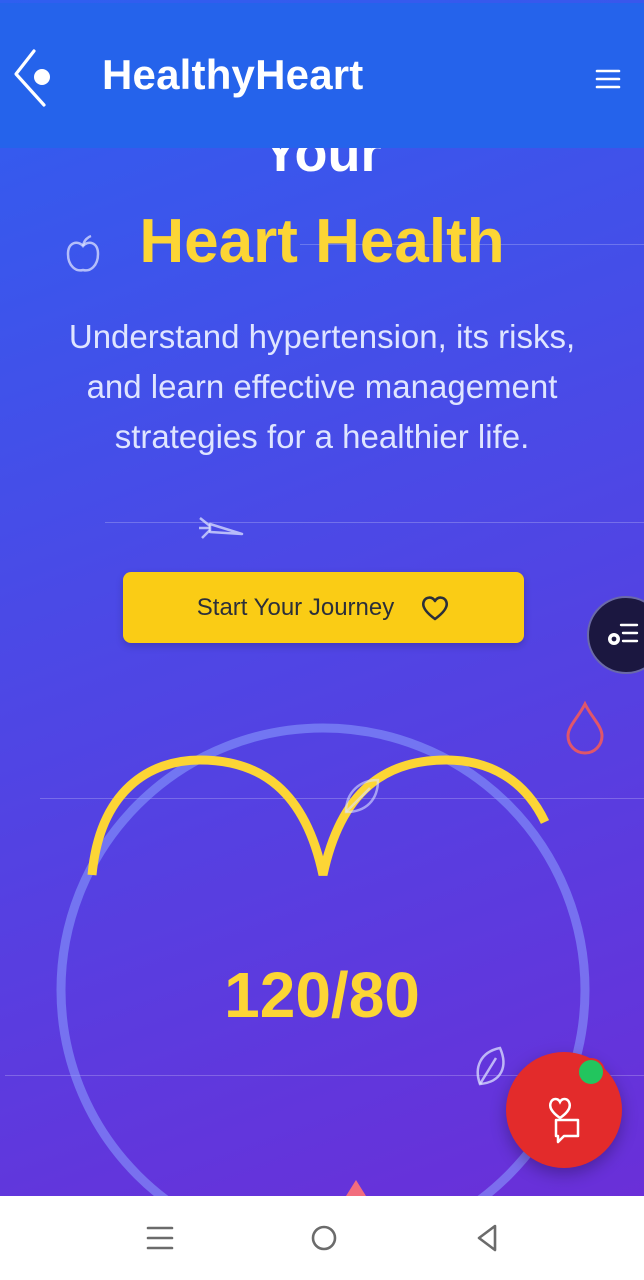  I want to click on nav-back-icon, so click(488, 1238).